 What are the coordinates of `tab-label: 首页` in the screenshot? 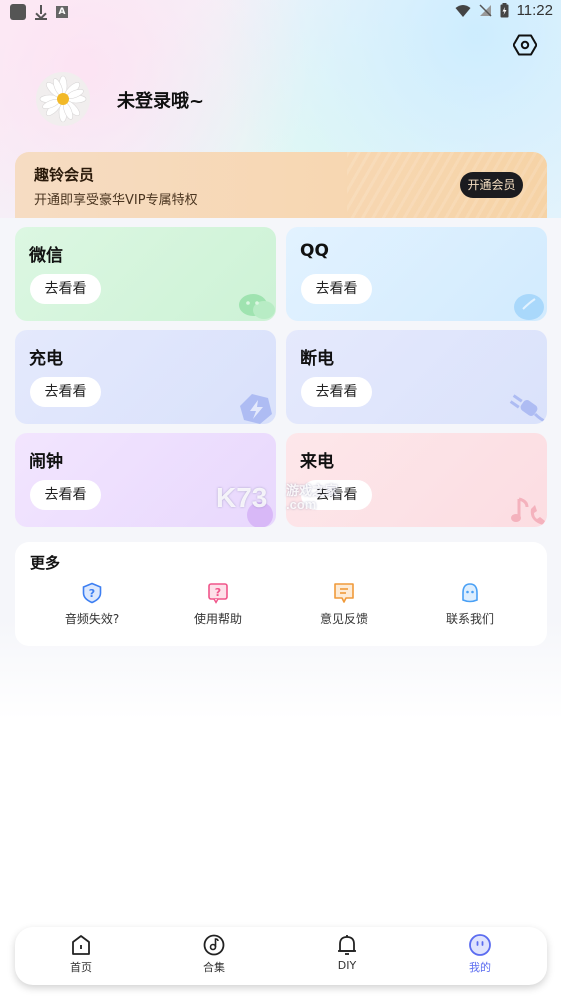 It's located at (81, 967).